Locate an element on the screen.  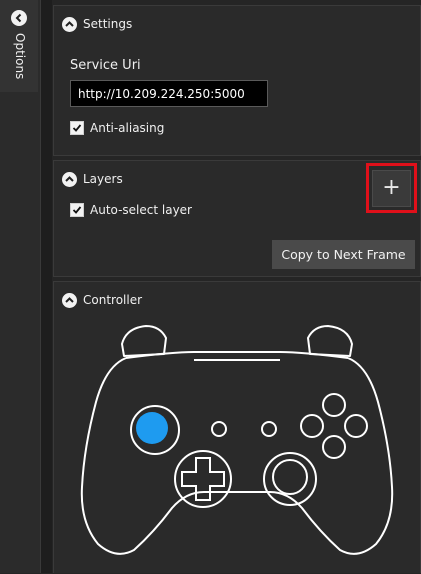
right-thumbstick is located at coordinates (290, 477).